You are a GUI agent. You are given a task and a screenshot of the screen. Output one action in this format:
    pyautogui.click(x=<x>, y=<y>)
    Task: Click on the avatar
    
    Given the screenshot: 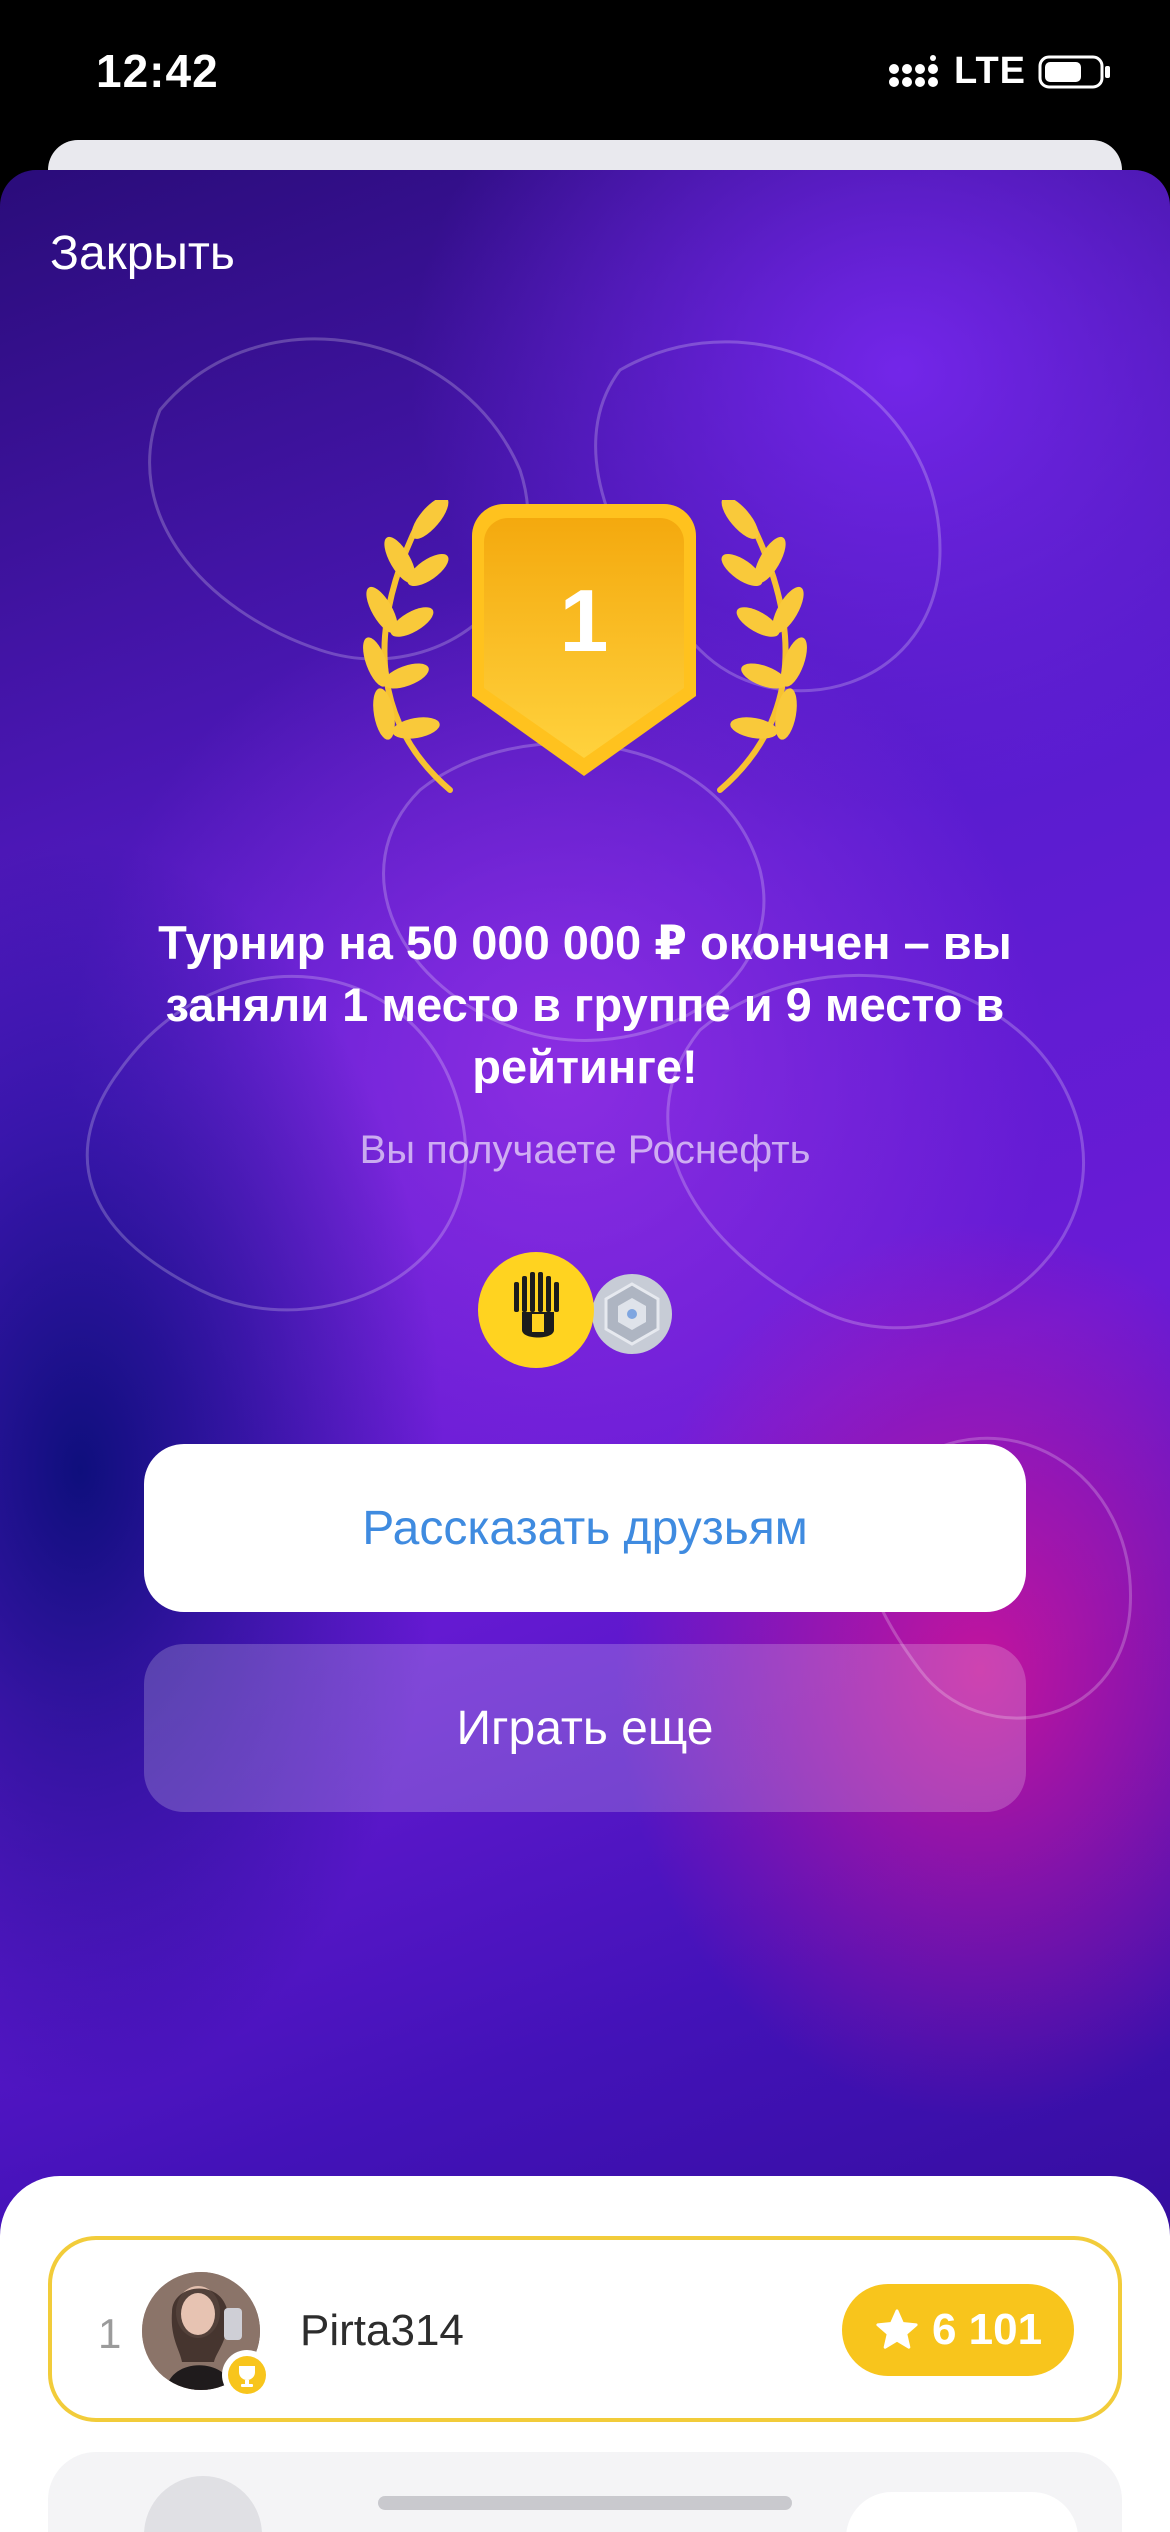 What is the action you would take?
    pyautogui.click(x=203, y=2504)
    